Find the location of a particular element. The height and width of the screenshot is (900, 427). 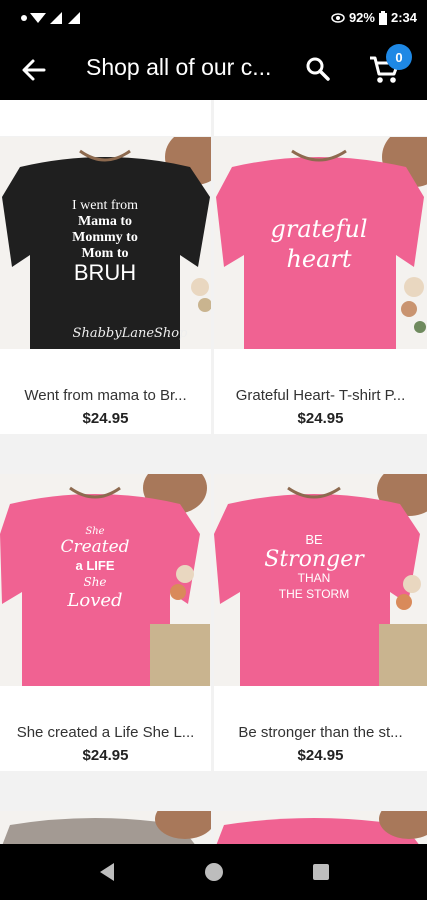

eye-icon is located at coordinates (338, 17).